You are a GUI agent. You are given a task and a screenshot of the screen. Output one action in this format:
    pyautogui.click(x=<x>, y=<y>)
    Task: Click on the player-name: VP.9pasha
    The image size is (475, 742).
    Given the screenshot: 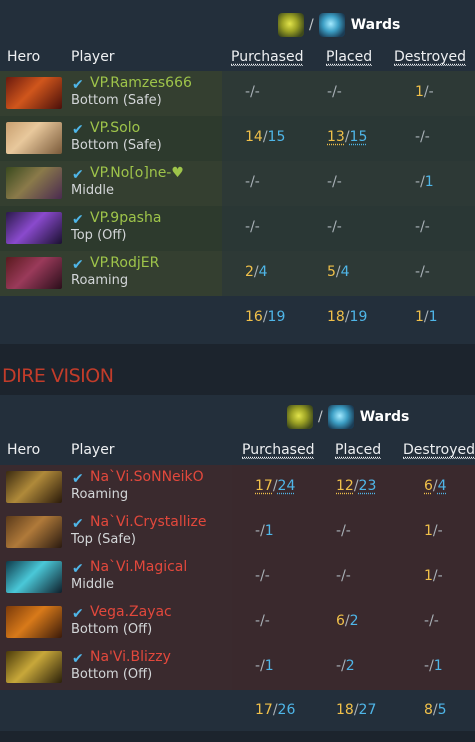 What is the action you would take?
    pyautogui.click(x=125, y=218)
    